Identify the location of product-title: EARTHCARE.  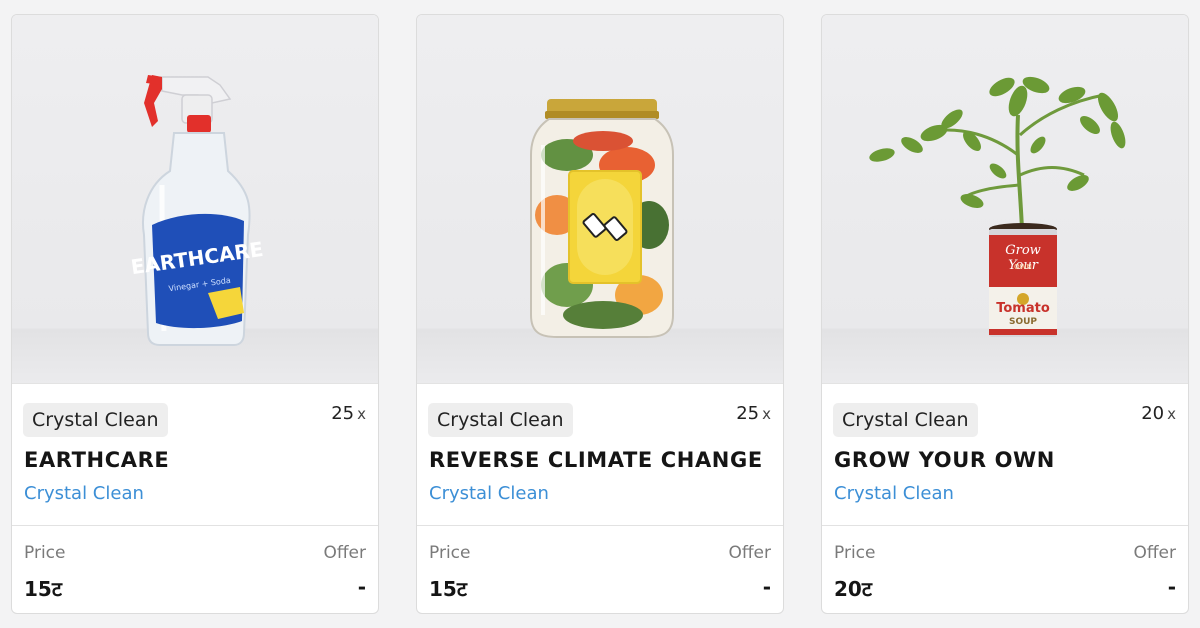
(96, 460).